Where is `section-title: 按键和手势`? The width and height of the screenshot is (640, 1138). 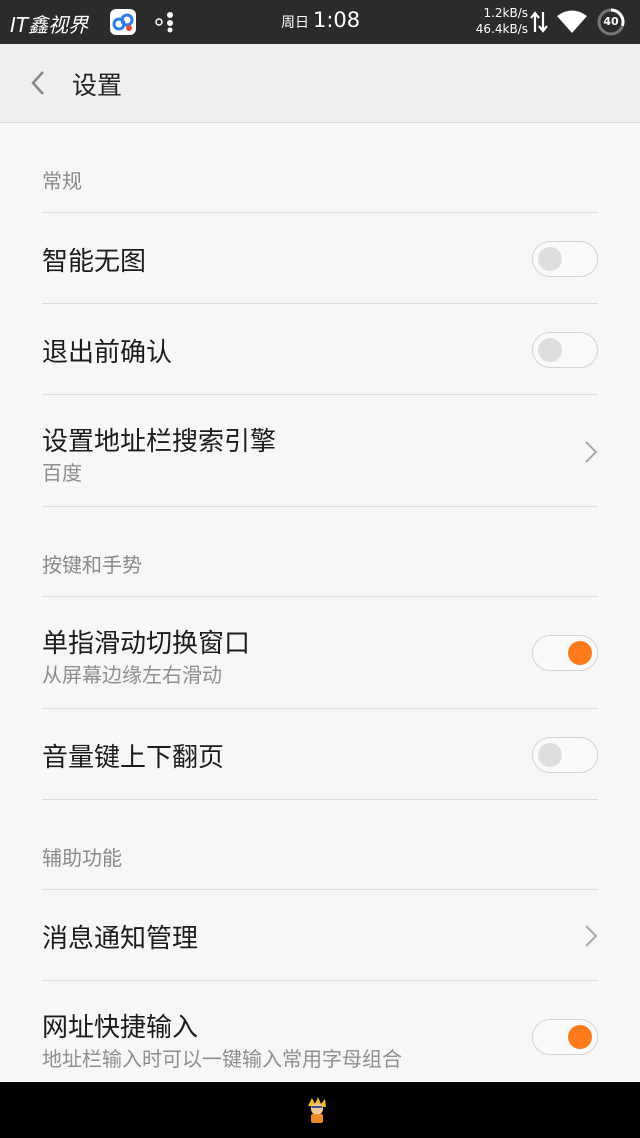 section-title: 按键和手势 is located at coordinates (92, 565).